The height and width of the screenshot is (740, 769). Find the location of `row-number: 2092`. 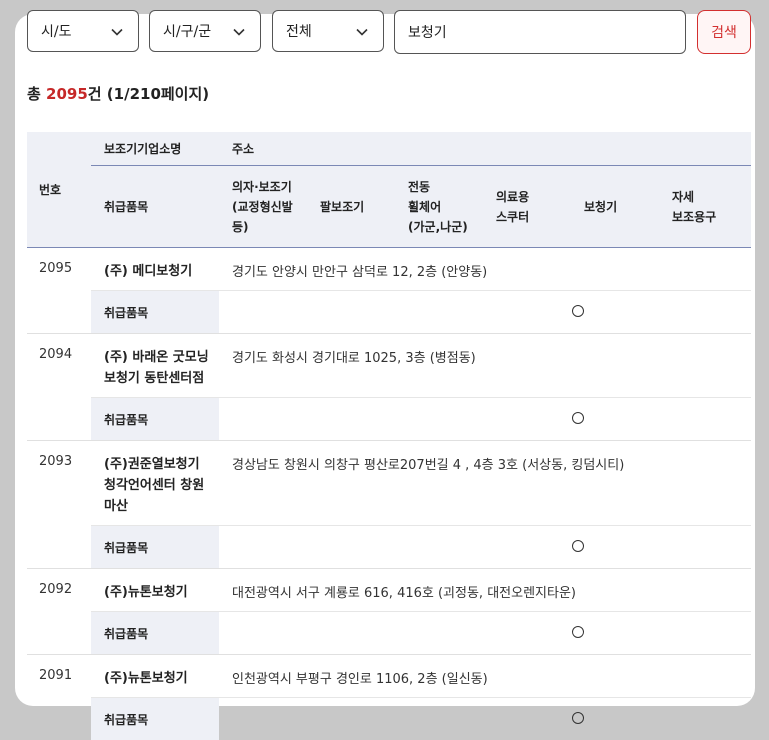

row-number: 2092 is located at coordinates (59, 612).